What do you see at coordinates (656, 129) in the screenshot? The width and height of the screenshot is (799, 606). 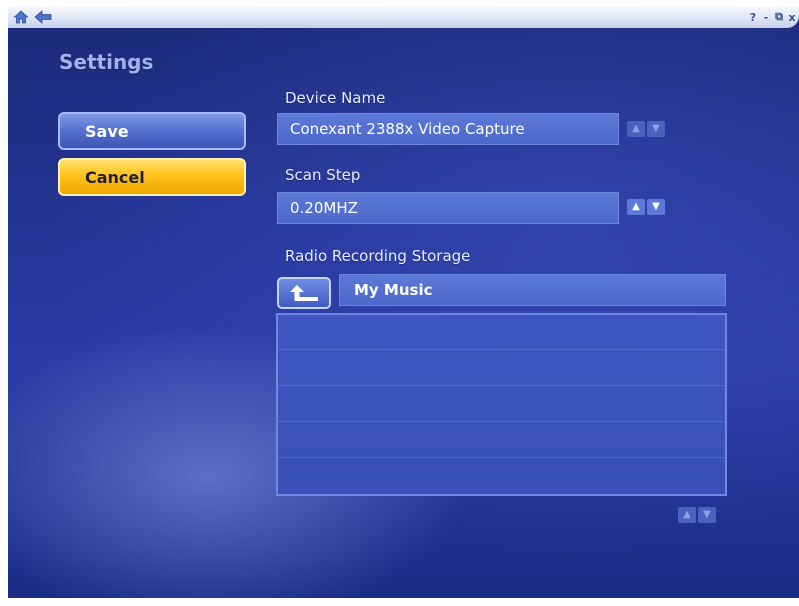 I see `device-name-down-button: ▼` at bounding box center [656, 129].